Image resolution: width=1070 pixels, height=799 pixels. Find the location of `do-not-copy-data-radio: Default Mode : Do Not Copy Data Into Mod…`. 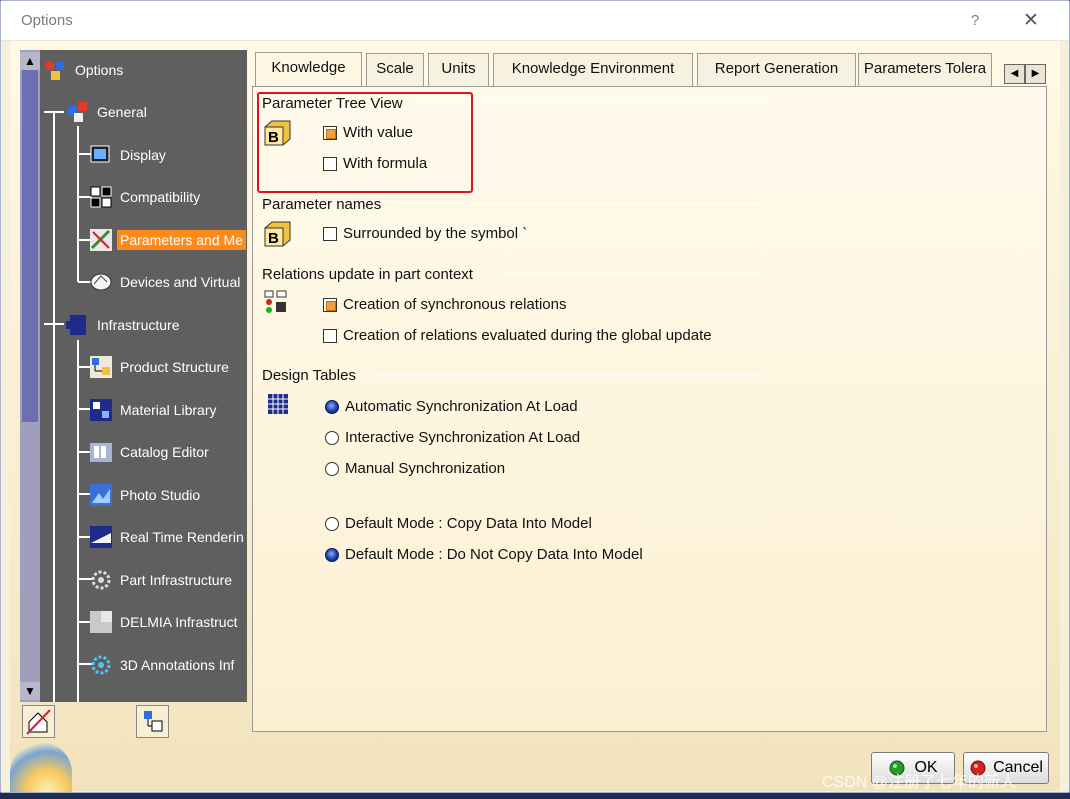

do-not-copy-data-radio: Default Mode : Do Not Copy Data Into Mod… is located at coordinates (484, 554).